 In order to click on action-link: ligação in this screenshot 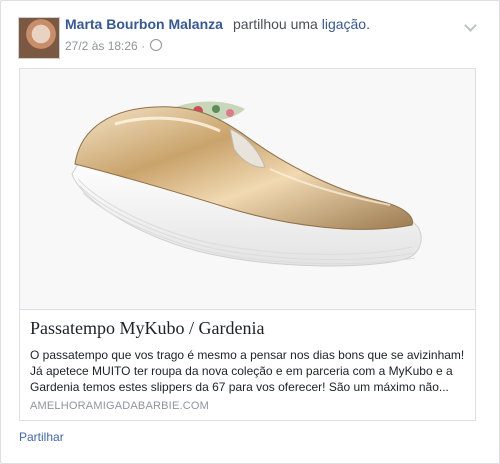, I will do `click(344, 24)`.